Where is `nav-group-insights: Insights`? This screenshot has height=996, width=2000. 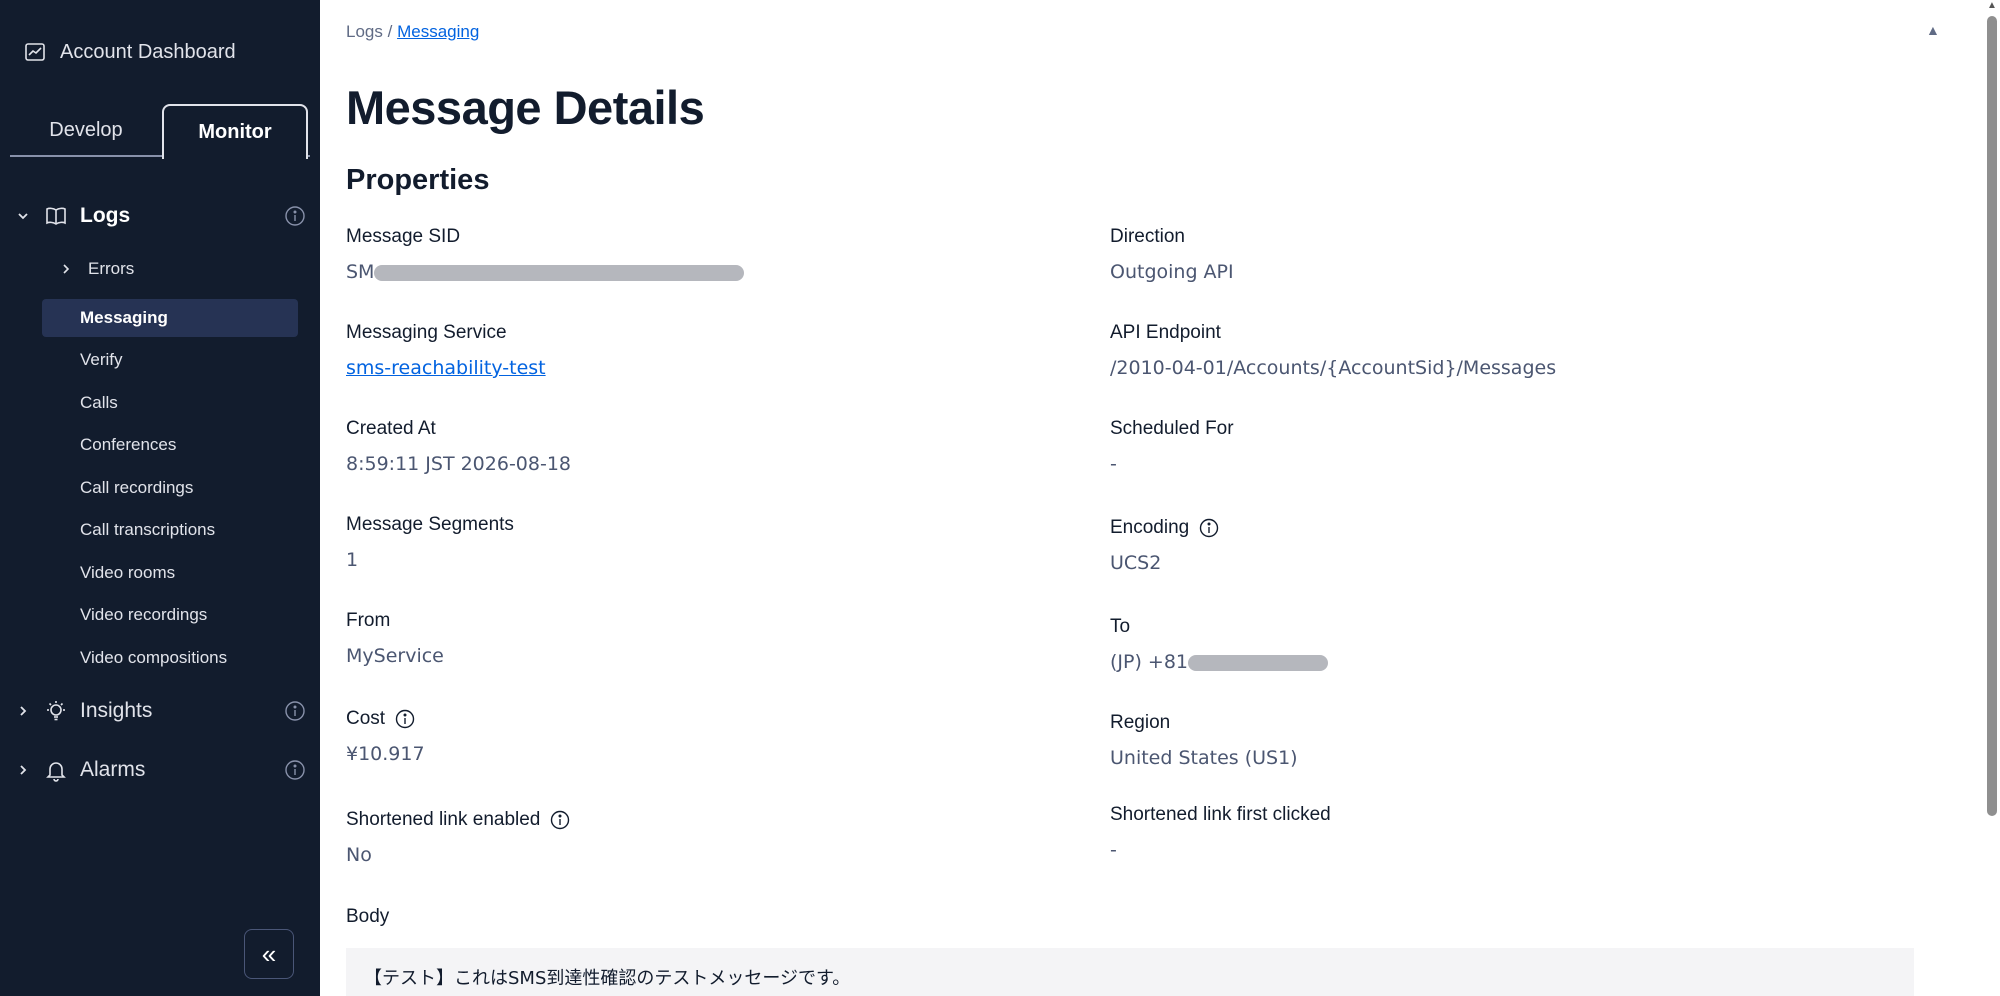
nav-group-insights: Insights is located at coordinates (160, 711).